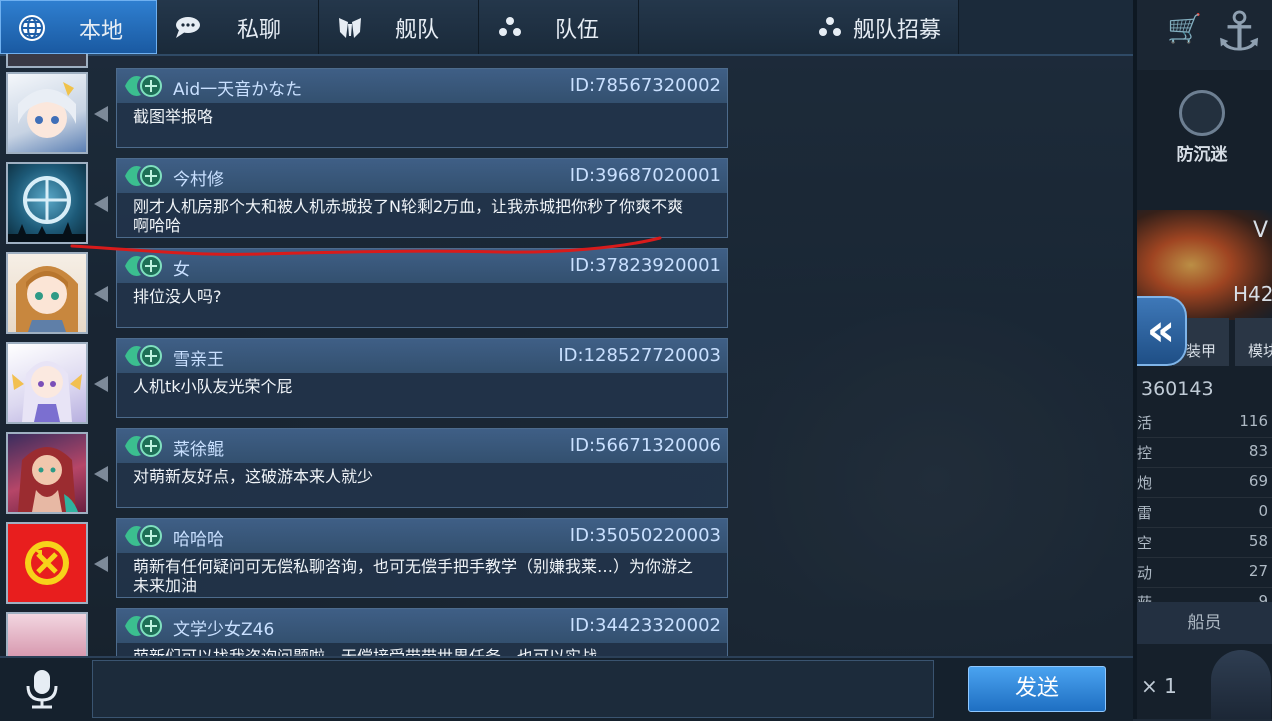 The image size is (1272, 721). What do you see at coordinates (1239, 31) in the screenshot?
I see `anchor-icon: ⚓` at bounding box center [1239, 31].